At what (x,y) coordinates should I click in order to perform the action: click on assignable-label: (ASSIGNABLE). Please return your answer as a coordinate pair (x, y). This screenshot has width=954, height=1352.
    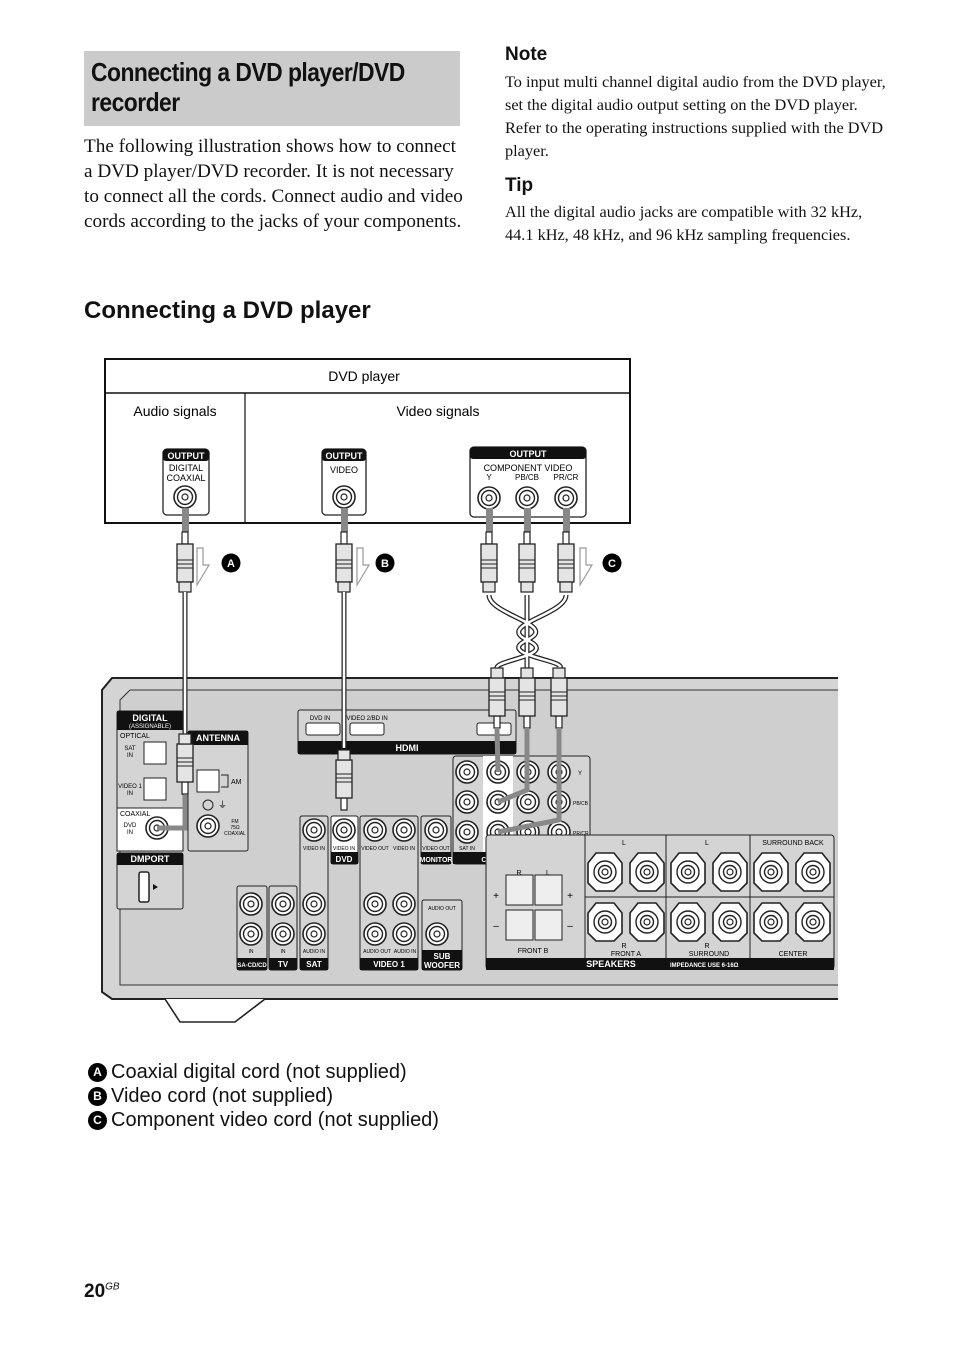
    Looking at the image, I should click on (150, 727).